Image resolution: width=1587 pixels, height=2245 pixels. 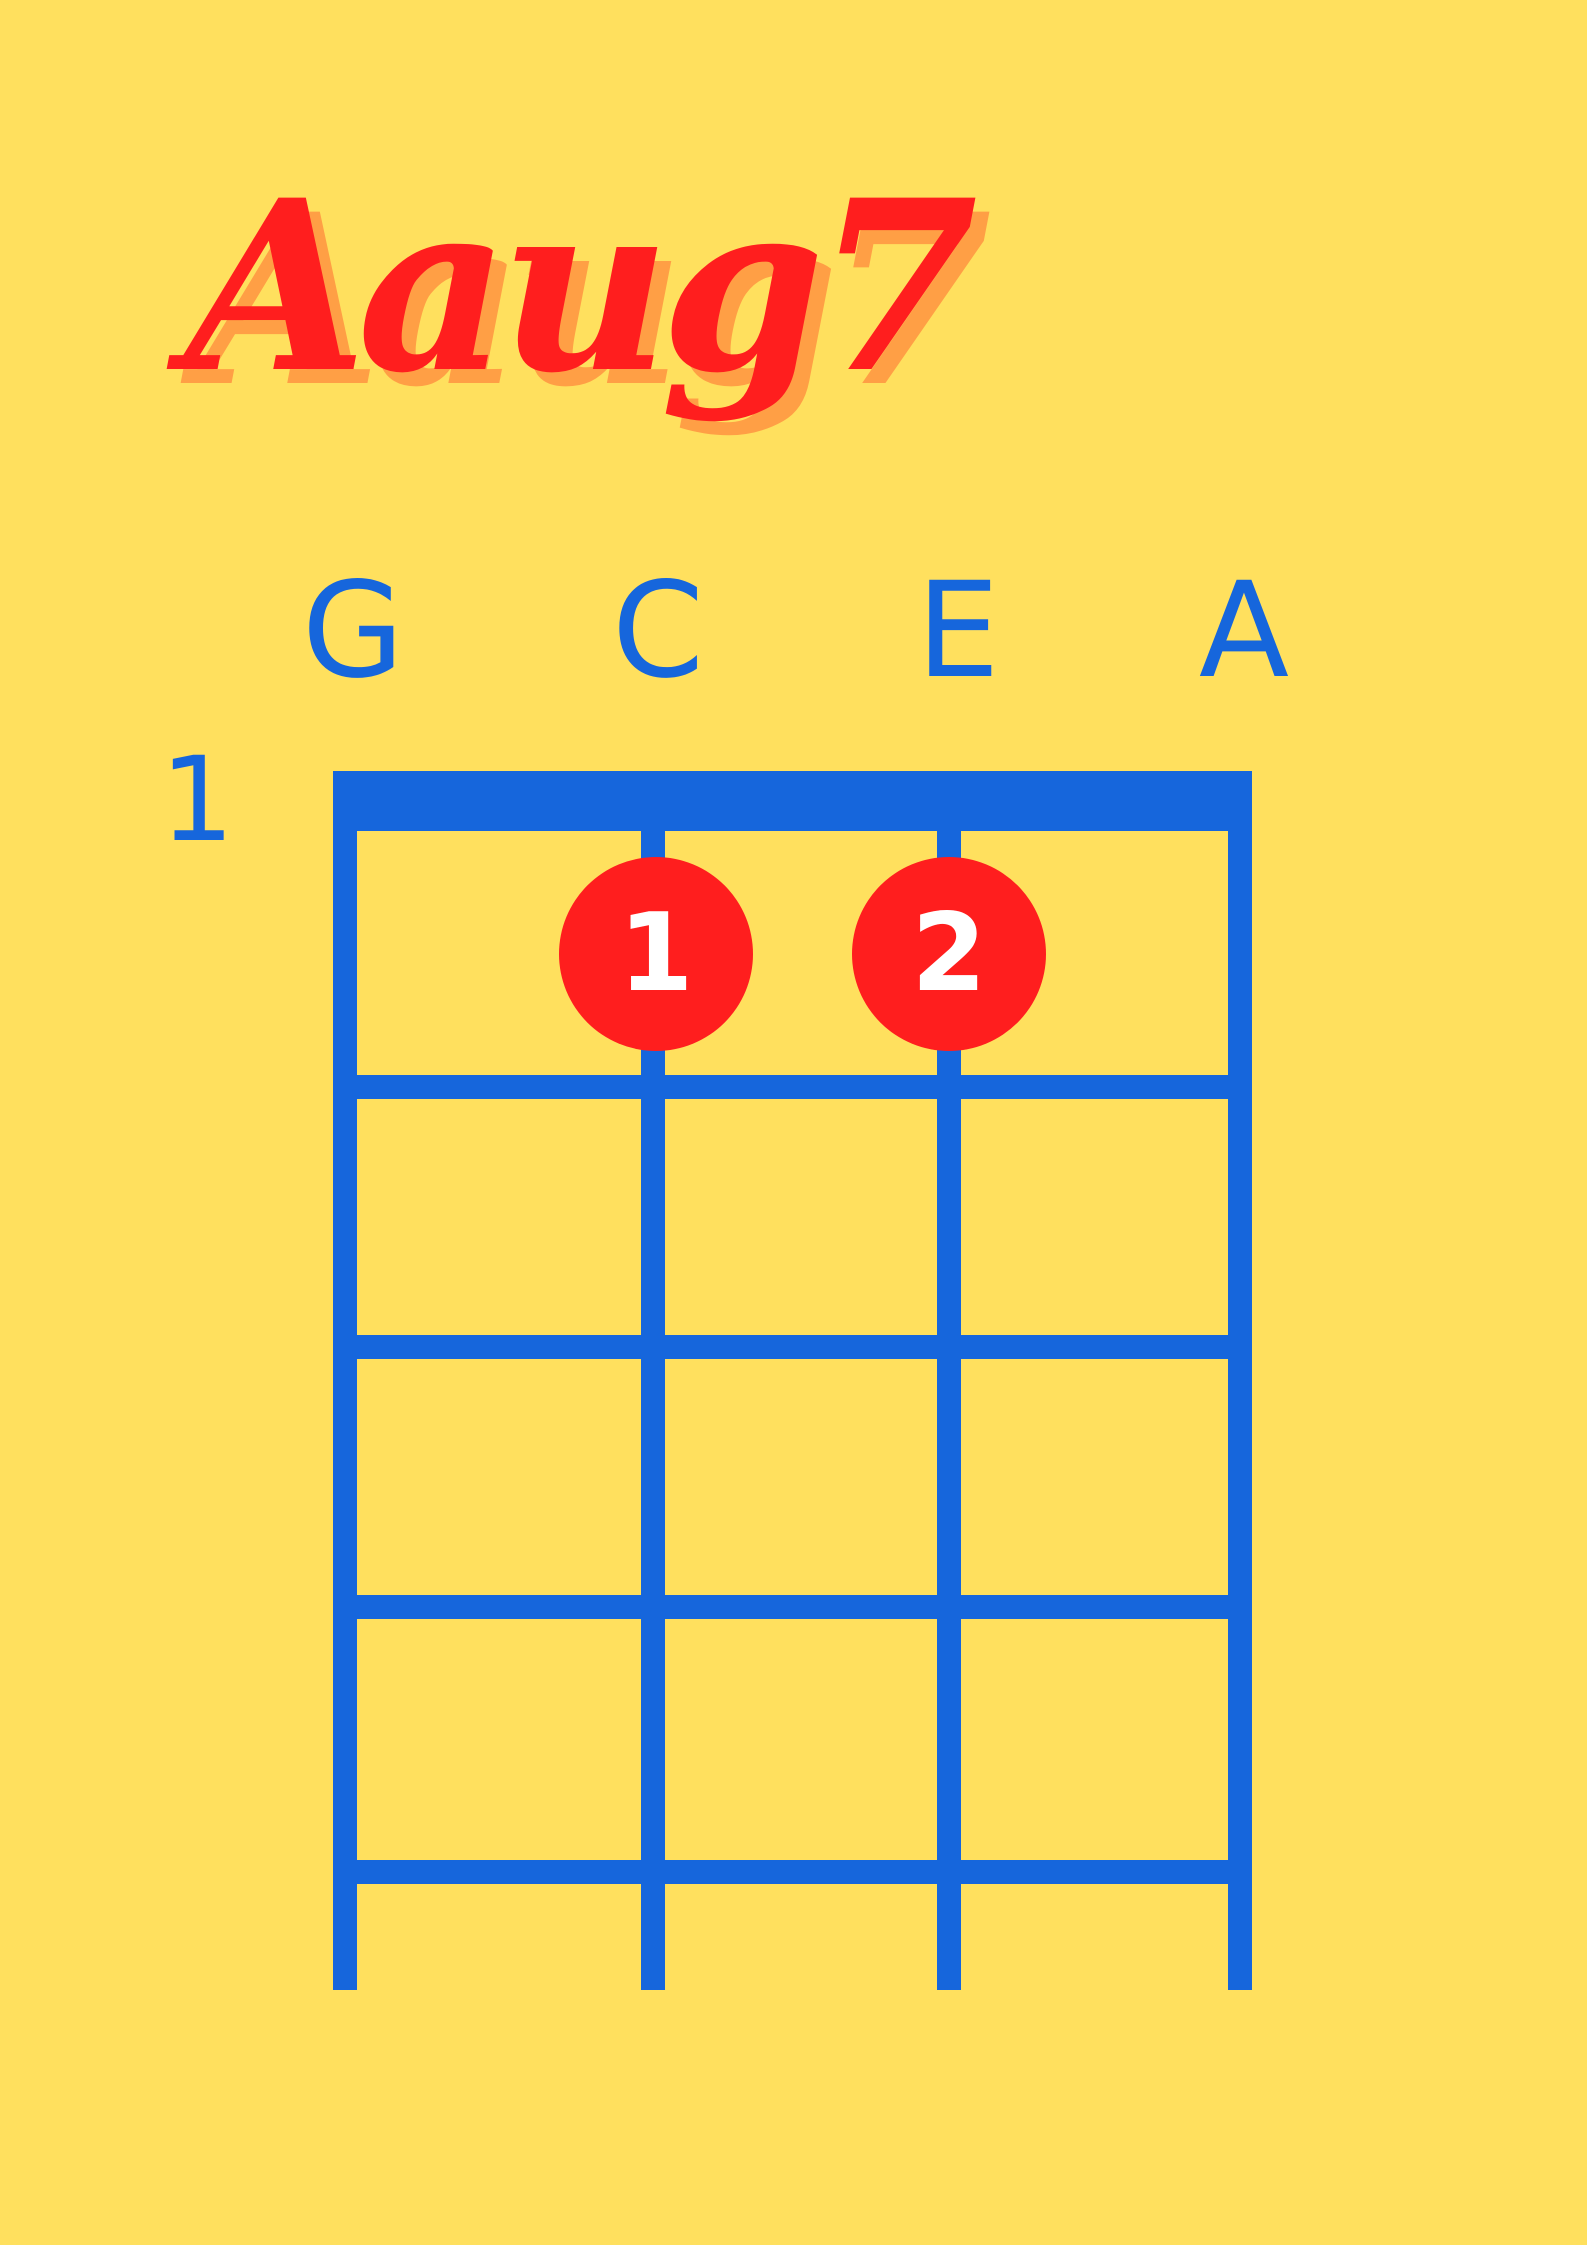 What do you see at coordinates (353, 631) in the screenshot?
I see `string-label-g: G` at bounding box center [353, 631].